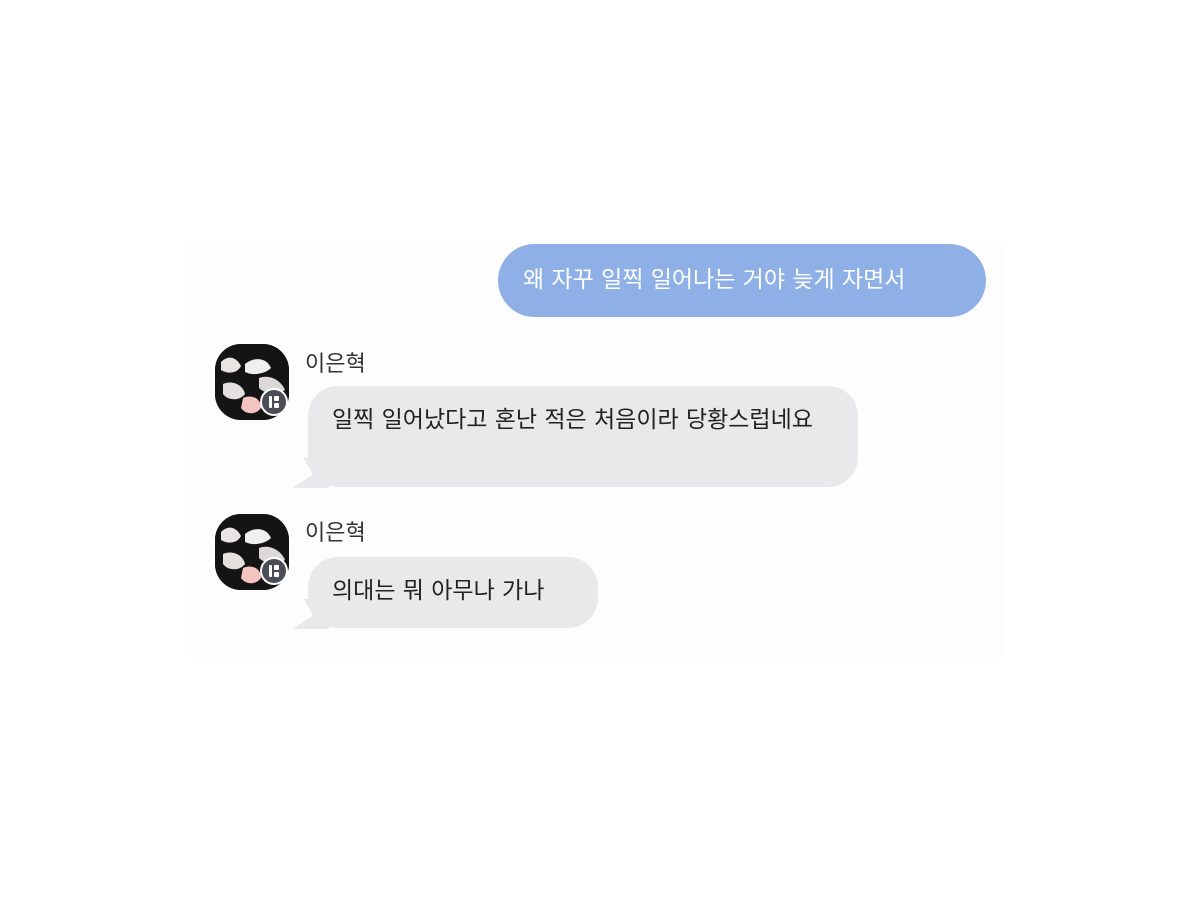 The height and width of the screenshot is (899, 1200). Describe the element at coordinates (453, 592) in the screenshot. I see `incoming-message-bubble: 의대는 뭐 아무나 가나` at that location.